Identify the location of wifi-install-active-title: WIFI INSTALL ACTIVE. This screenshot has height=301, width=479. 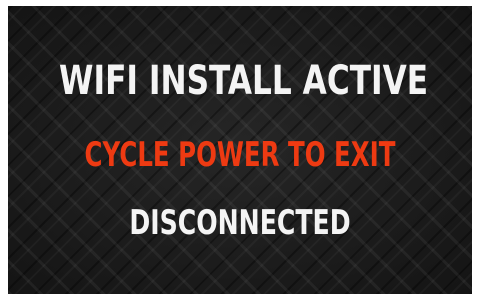
(244, 81).